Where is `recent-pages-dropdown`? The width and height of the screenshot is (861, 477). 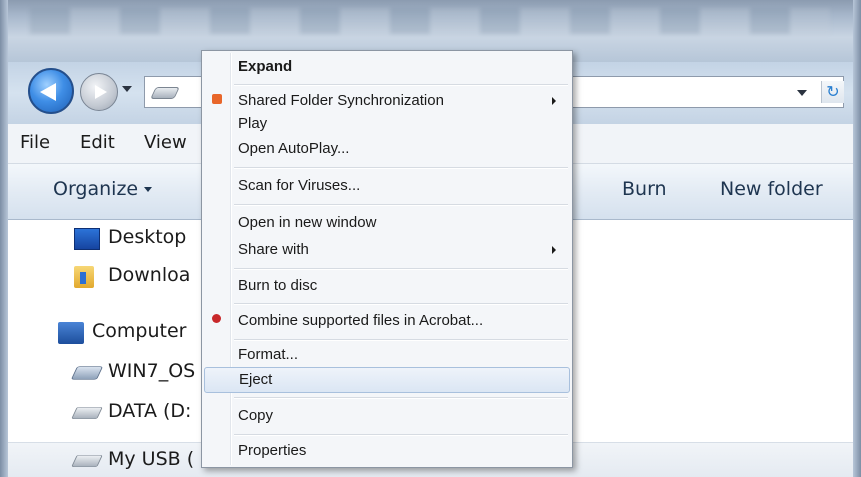
recent-pages-dropdown is located at coordinates (127, 89).